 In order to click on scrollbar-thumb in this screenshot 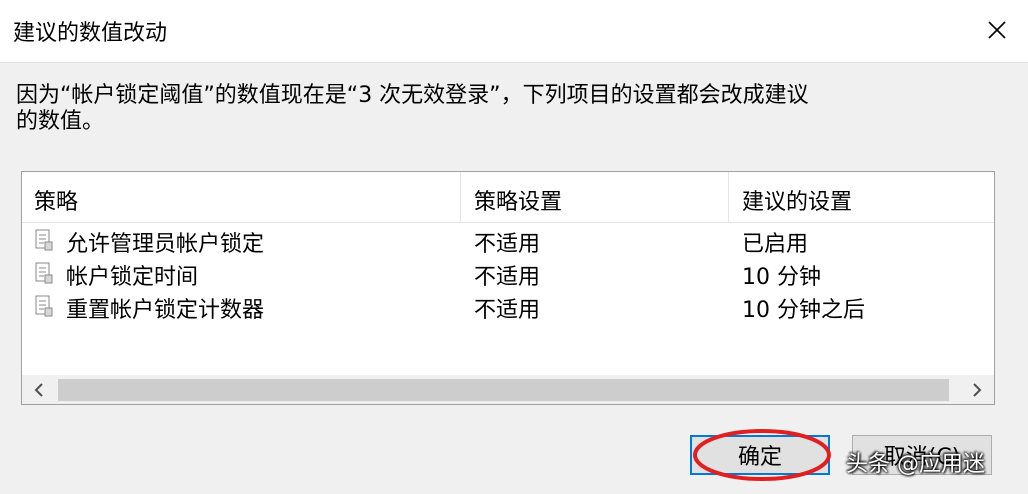, I will do `click(503, 390)`.